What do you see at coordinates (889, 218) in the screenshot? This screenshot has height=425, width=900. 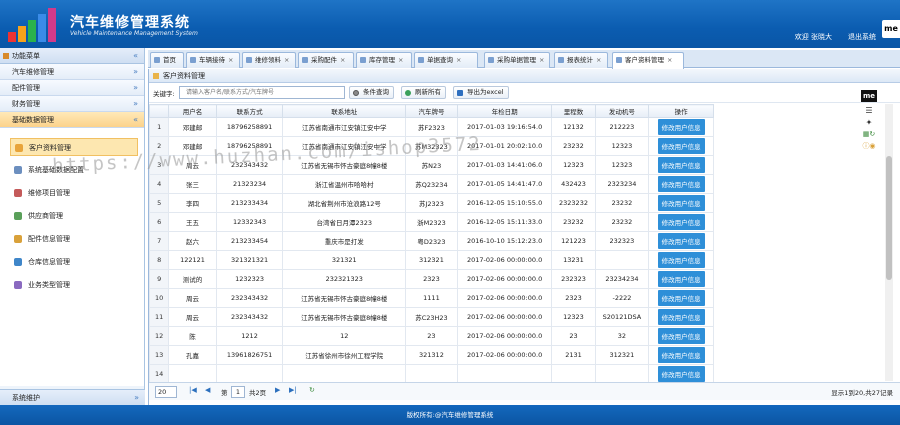 I see `scrollbar-thumb` at bounding box center [889, 218].